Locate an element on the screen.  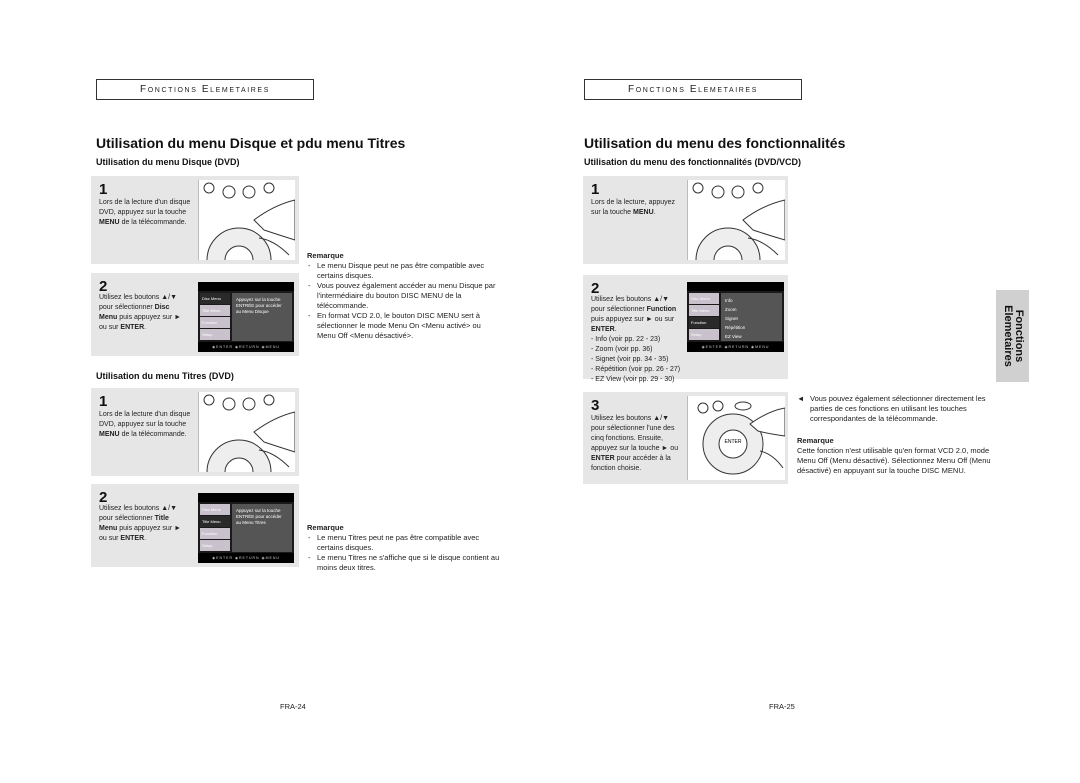
page-title-right: Utilisation du menu des fonctionnalités is located at coordinates (715, 143).